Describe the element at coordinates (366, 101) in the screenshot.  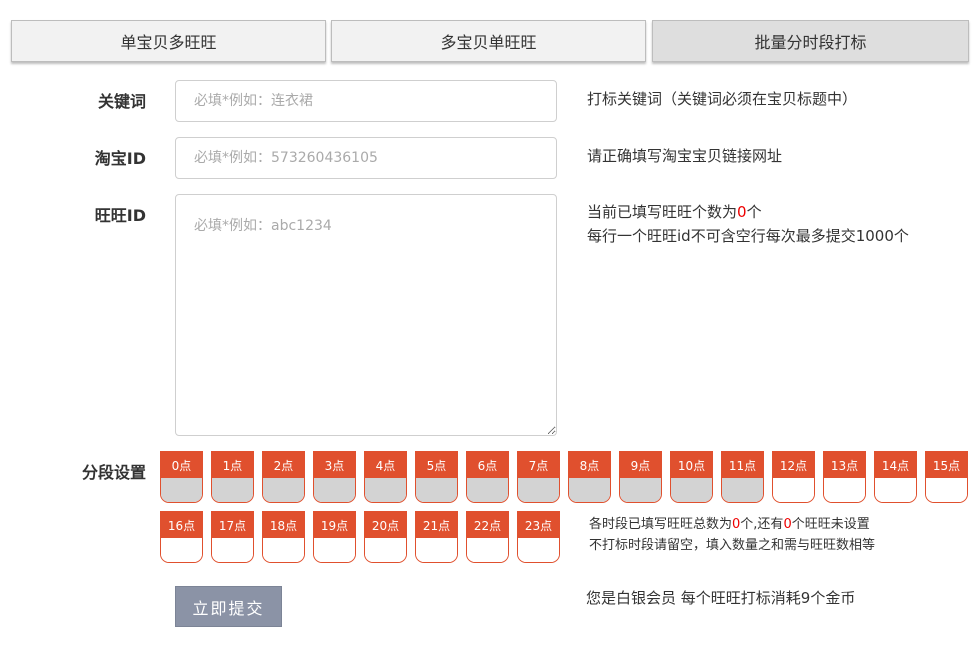
I see `keyword-input` at that location.